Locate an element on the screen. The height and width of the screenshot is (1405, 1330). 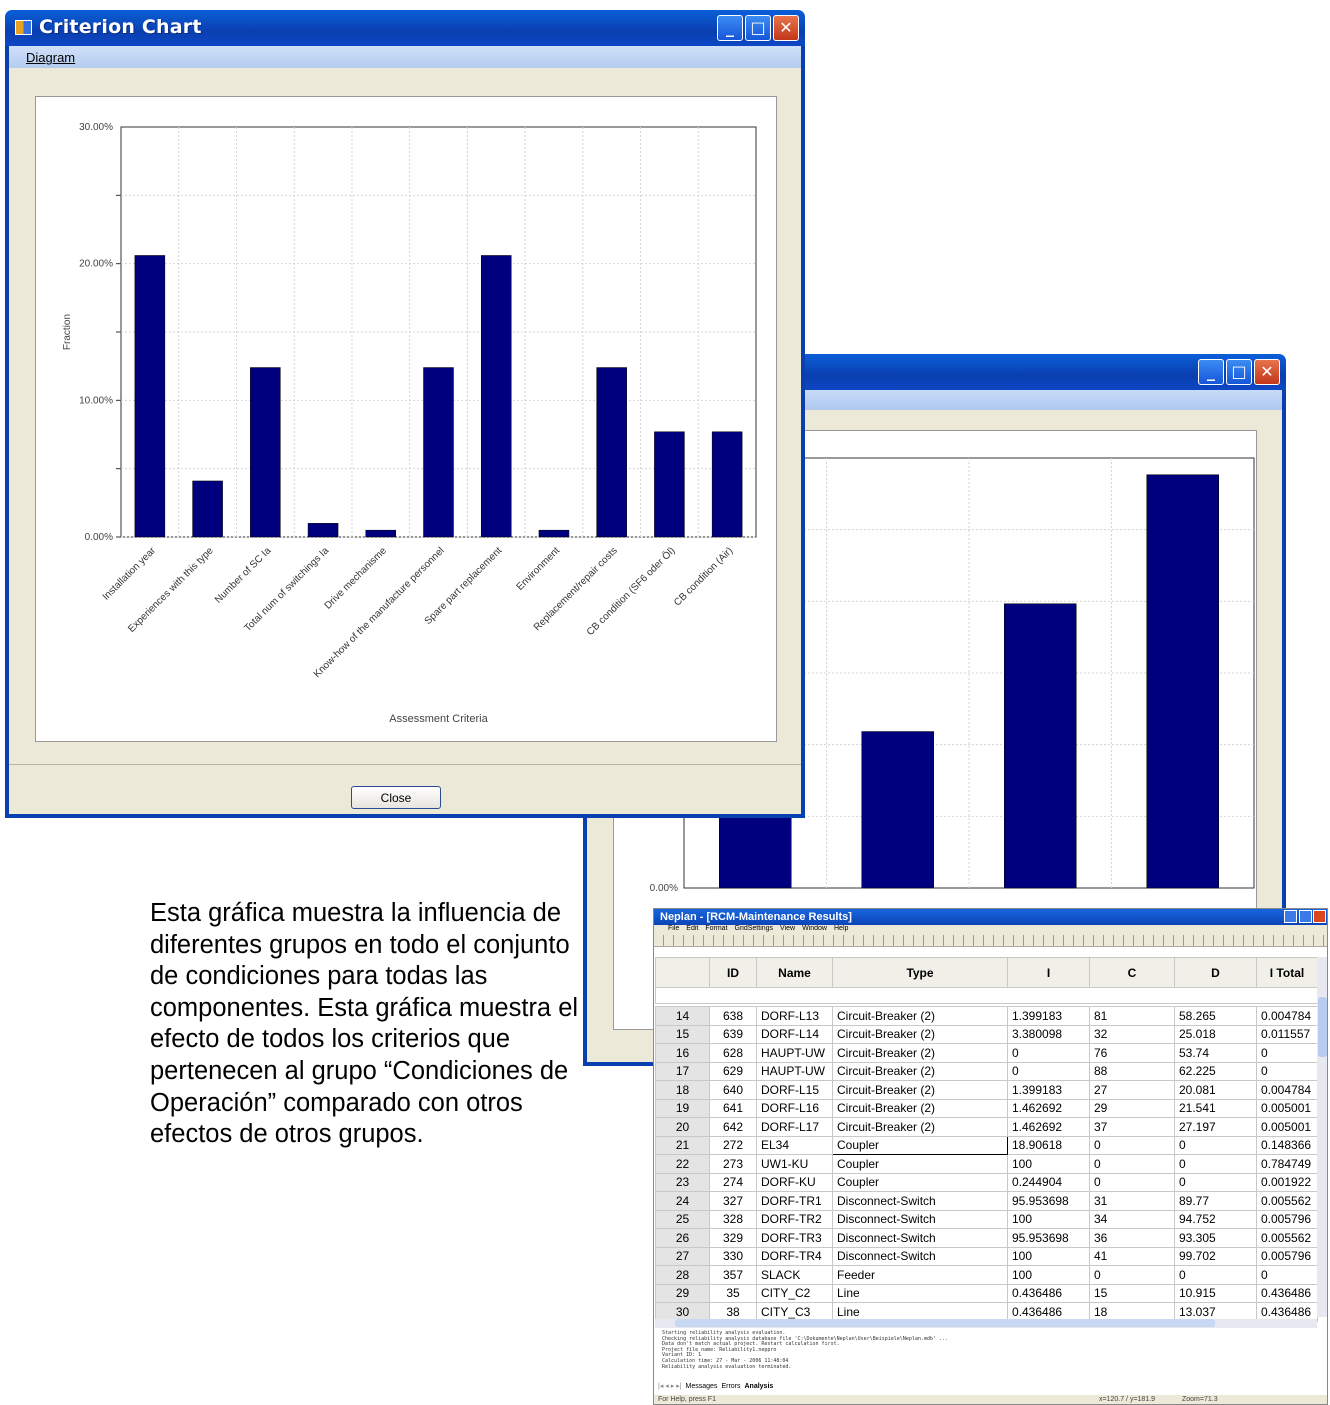
col-header-itotal: I Total is located at coordinates (1287, 972).